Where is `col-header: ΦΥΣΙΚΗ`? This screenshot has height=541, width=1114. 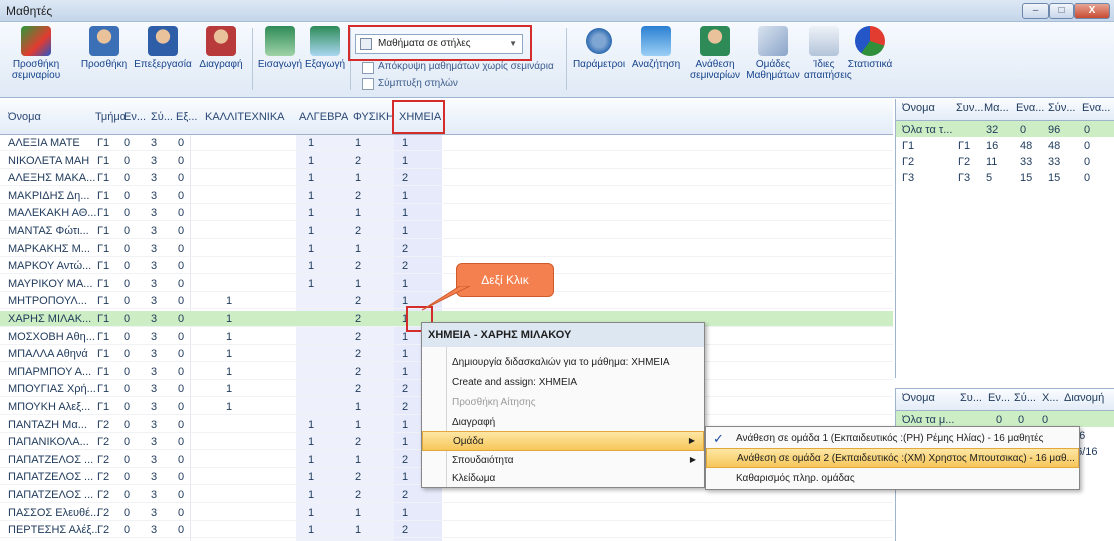 col-header: ΦΥΣΙΚΗ is located at coordinates (373, 117).